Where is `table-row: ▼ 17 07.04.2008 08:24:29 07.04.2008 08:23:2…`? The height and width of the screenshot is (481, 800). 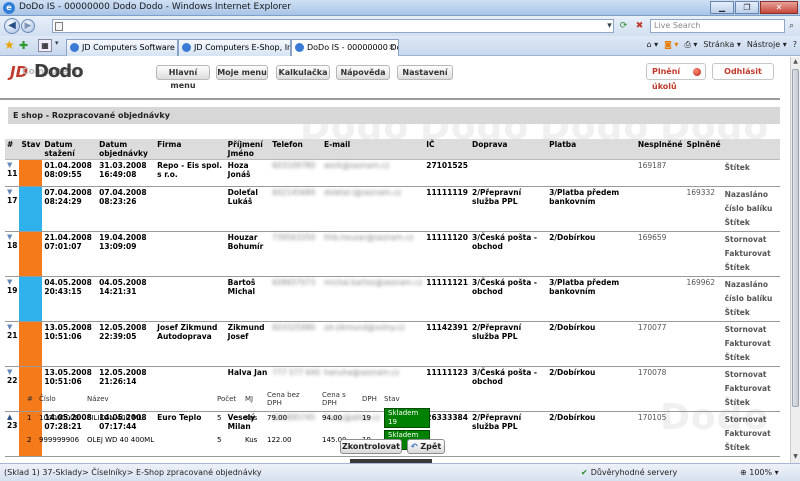
table-row: ▼ 17 07.04.2008 08:24:29 07.04.2008 08:23:2… is located at coordinates (392, 209).